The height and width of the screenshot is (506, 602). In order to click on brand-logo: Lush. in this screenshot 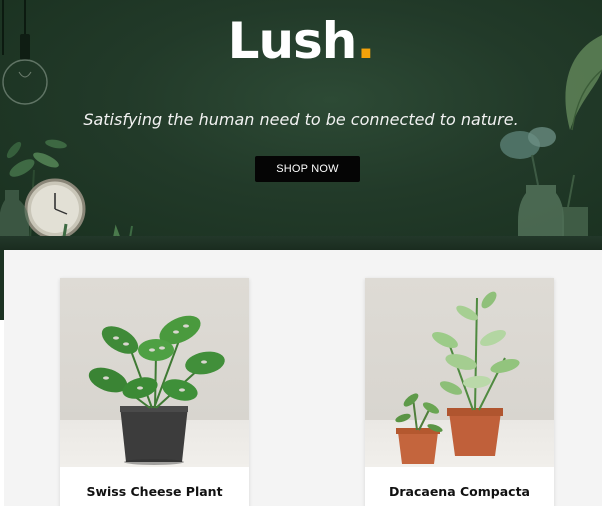, I will do `click(301, 41)`.